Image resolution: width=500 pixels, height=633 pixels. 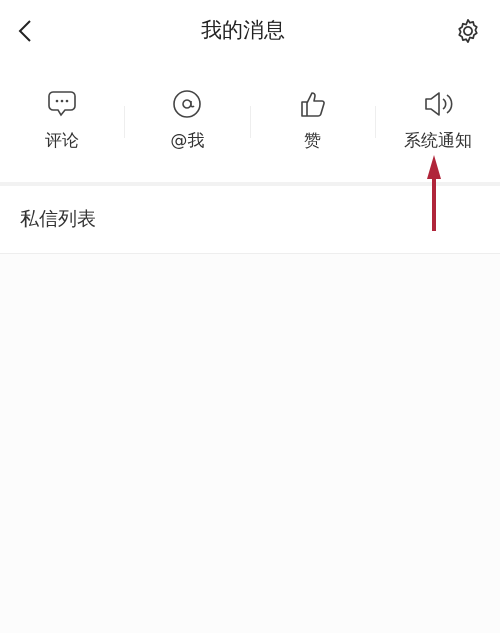 What do you see at coordinates (58, 219) in the screenshot?
I see `section-heading: 私信列表` at bounding box center [58, 219].